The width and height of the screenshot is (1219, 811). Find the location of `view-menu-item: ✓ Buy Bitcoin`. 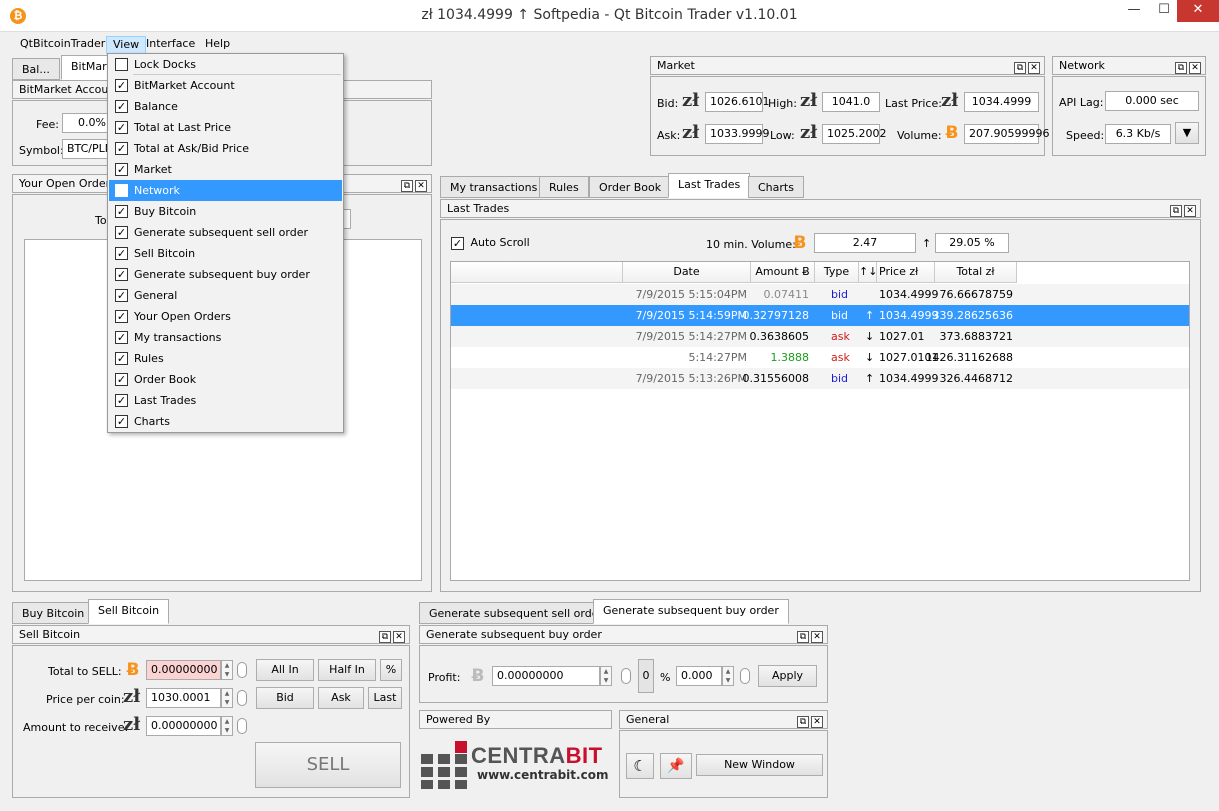

view-menu-item: ✓ Buy Bitcoin is located at coordinates (225, 211).